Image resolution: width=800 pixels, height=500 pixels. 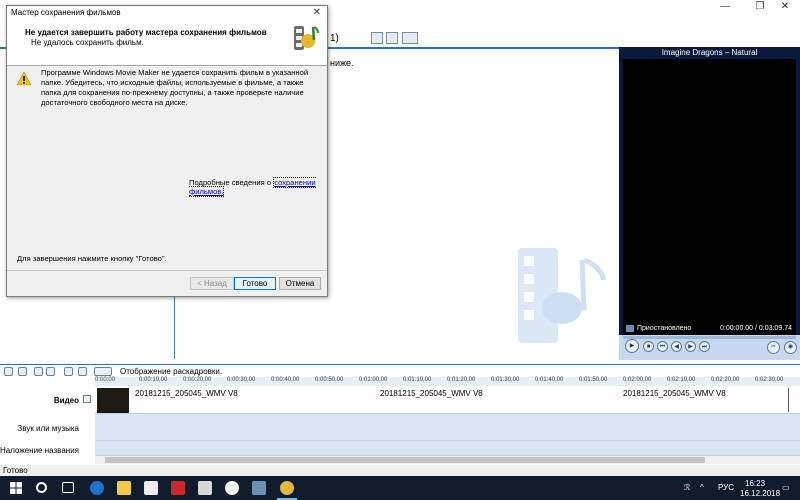 What do you see at coordinates (725, 6) in the screenshot?
I see `minimize-button: —` at bounding box center [725, 6].